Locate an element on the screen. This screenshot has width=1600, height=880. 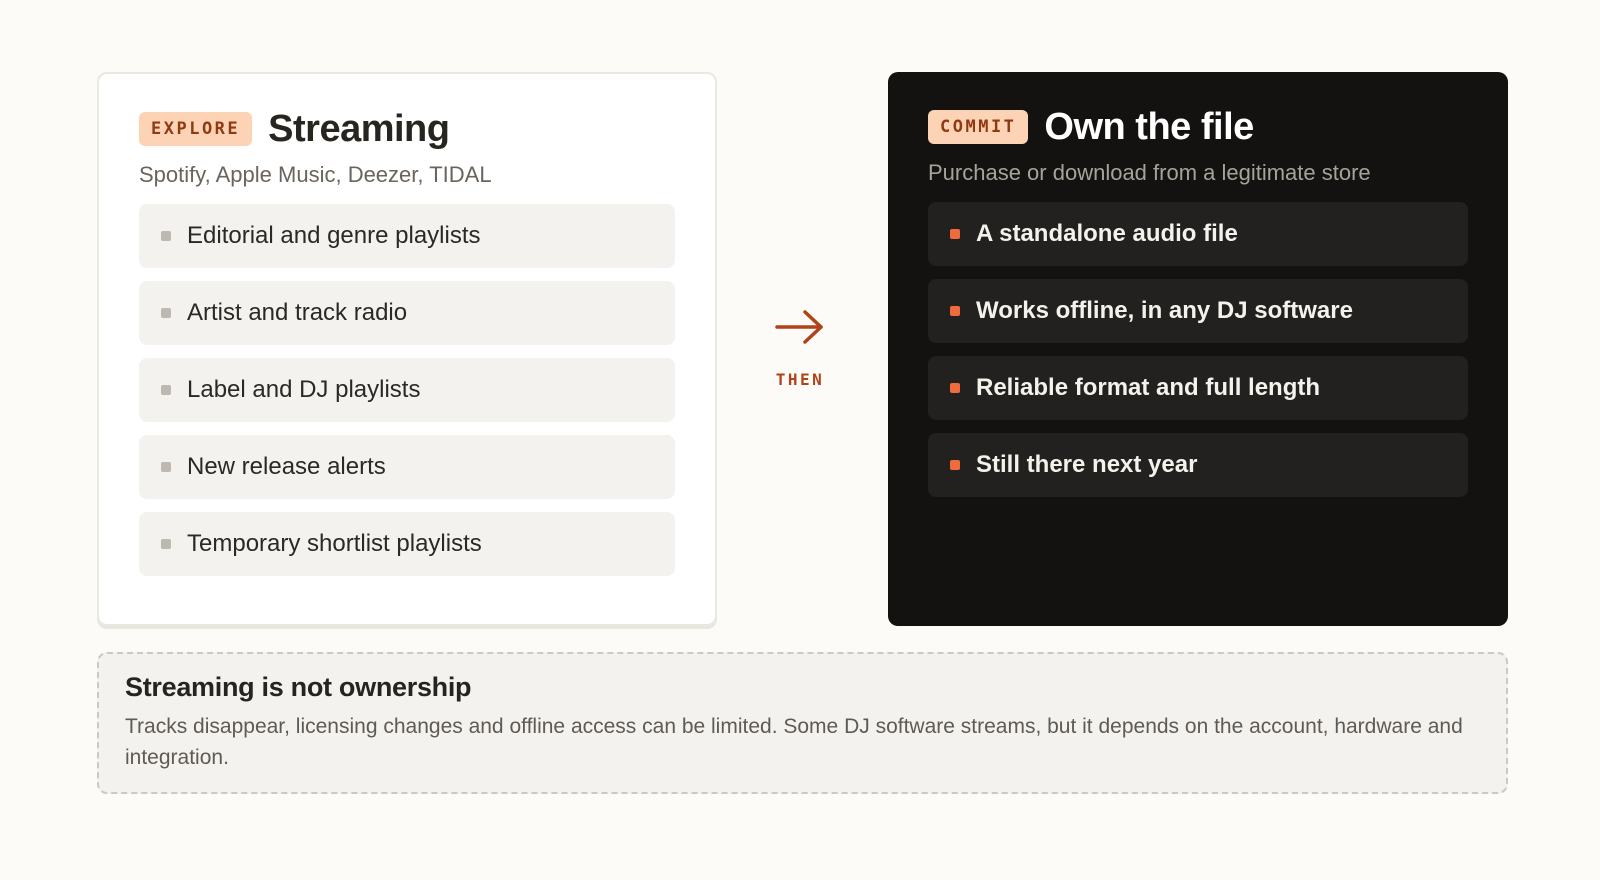
then-label: THEN is located at coordinates (800, 379).